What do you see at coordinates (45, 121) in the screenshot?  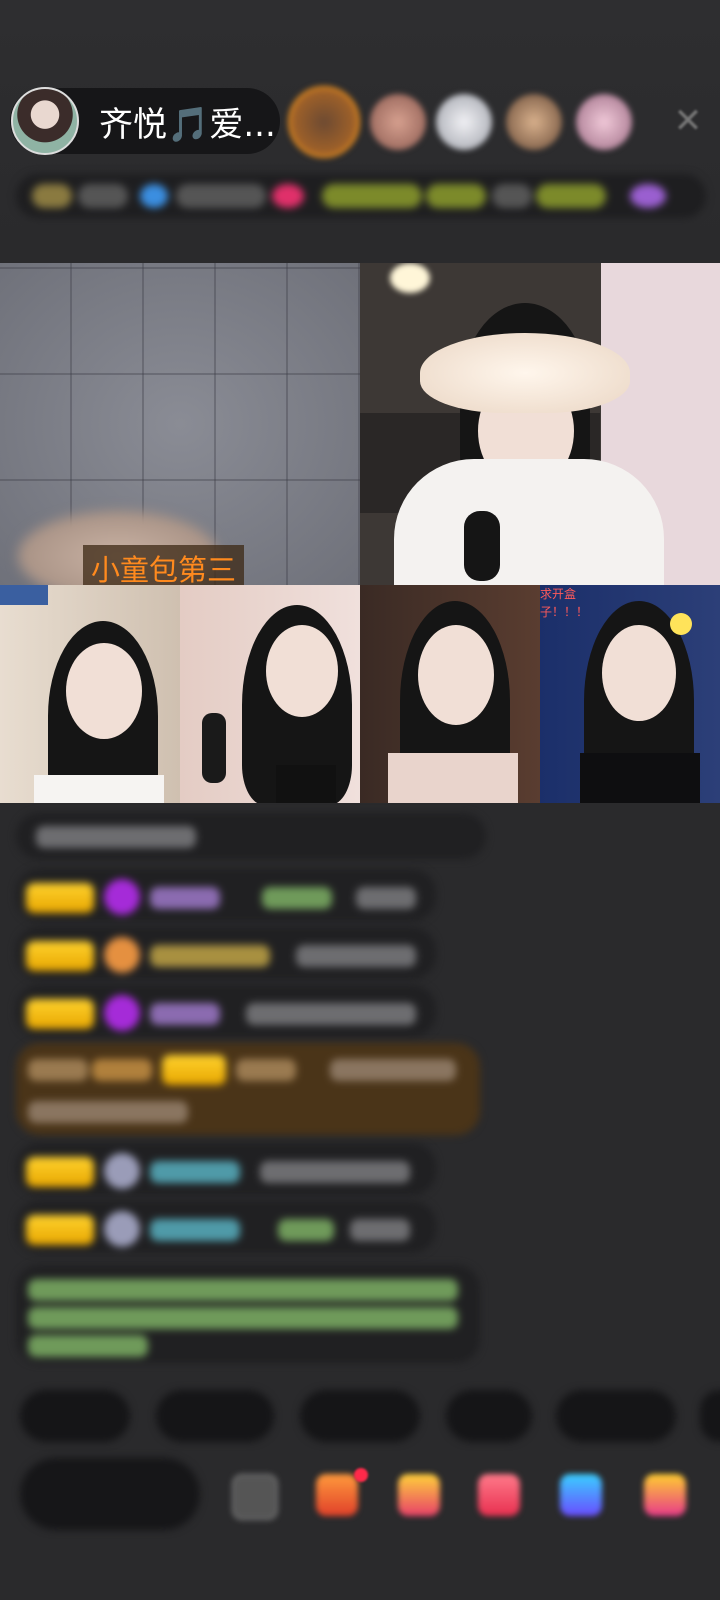 I see `host-avatar-icon` at bounding box center [45, 121].